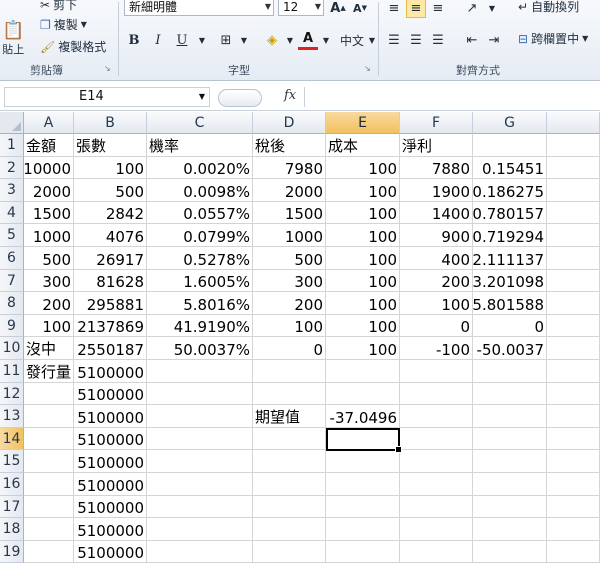  I want to click on increase-indent-icon: ⇥, so click(494, 40).